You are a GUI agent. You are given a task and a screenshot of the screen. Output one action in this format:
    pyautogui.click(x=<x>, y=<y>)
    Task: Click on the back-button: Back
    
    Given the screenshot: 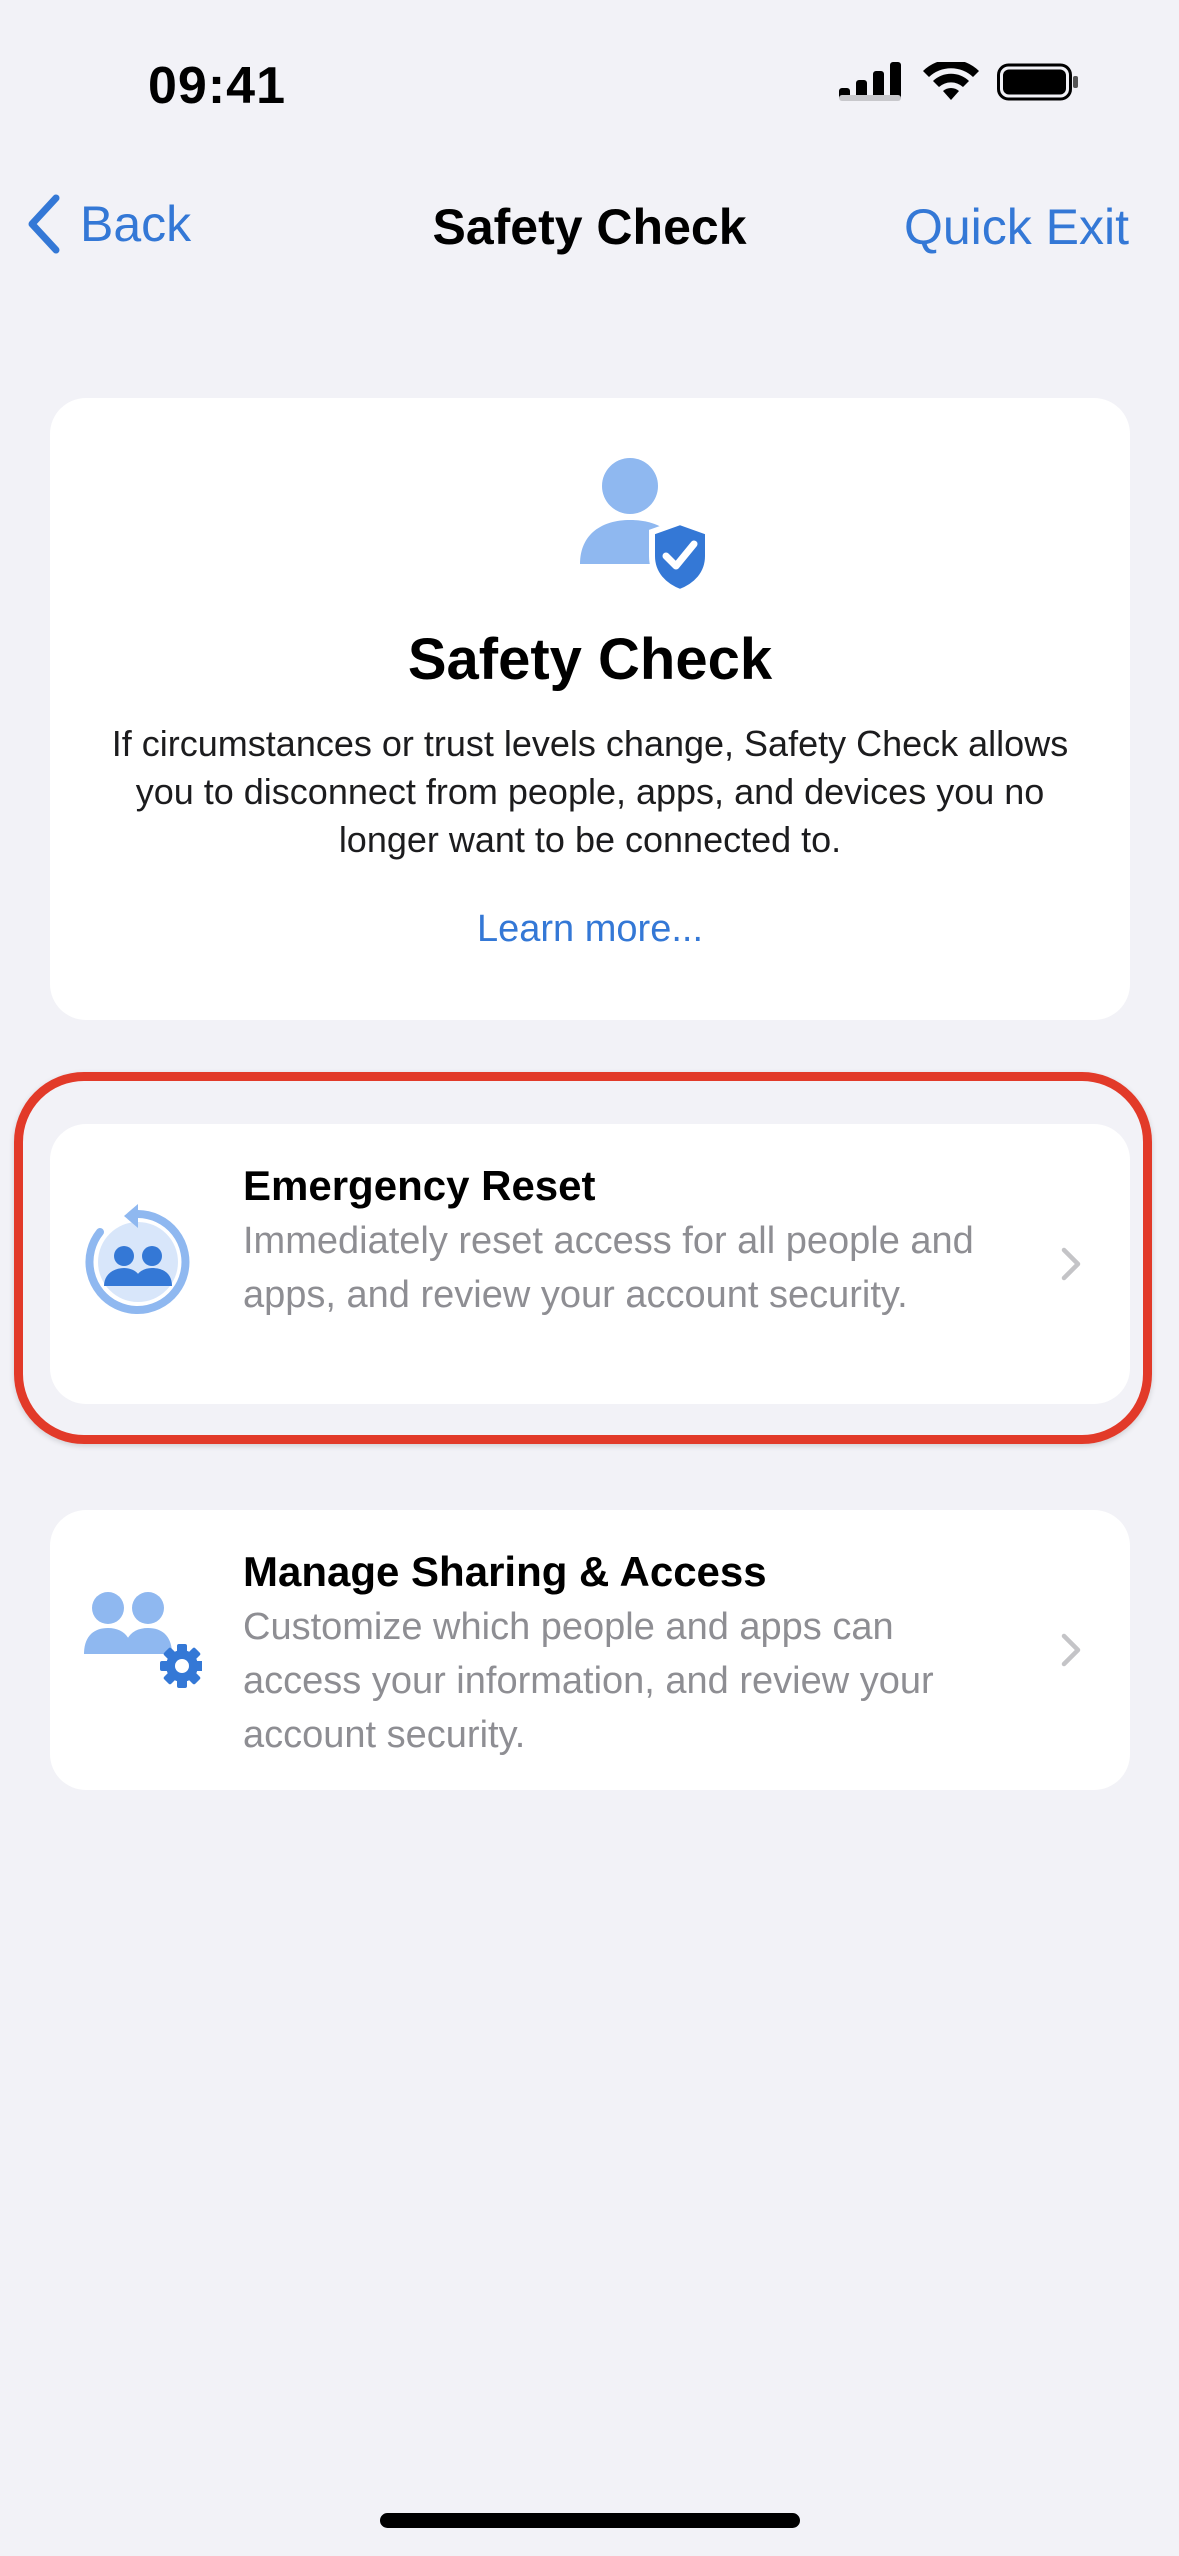 What is the action you would take?
    pyautogui.click(x=108, y=224)
    